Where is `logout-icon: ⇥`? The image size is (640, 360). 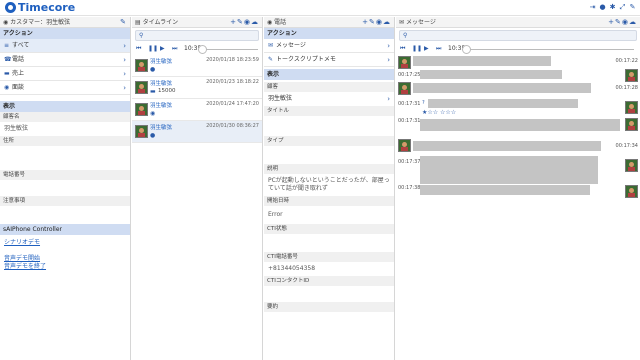
logout-icon: ⇥ is located at coordinates (592, 7).